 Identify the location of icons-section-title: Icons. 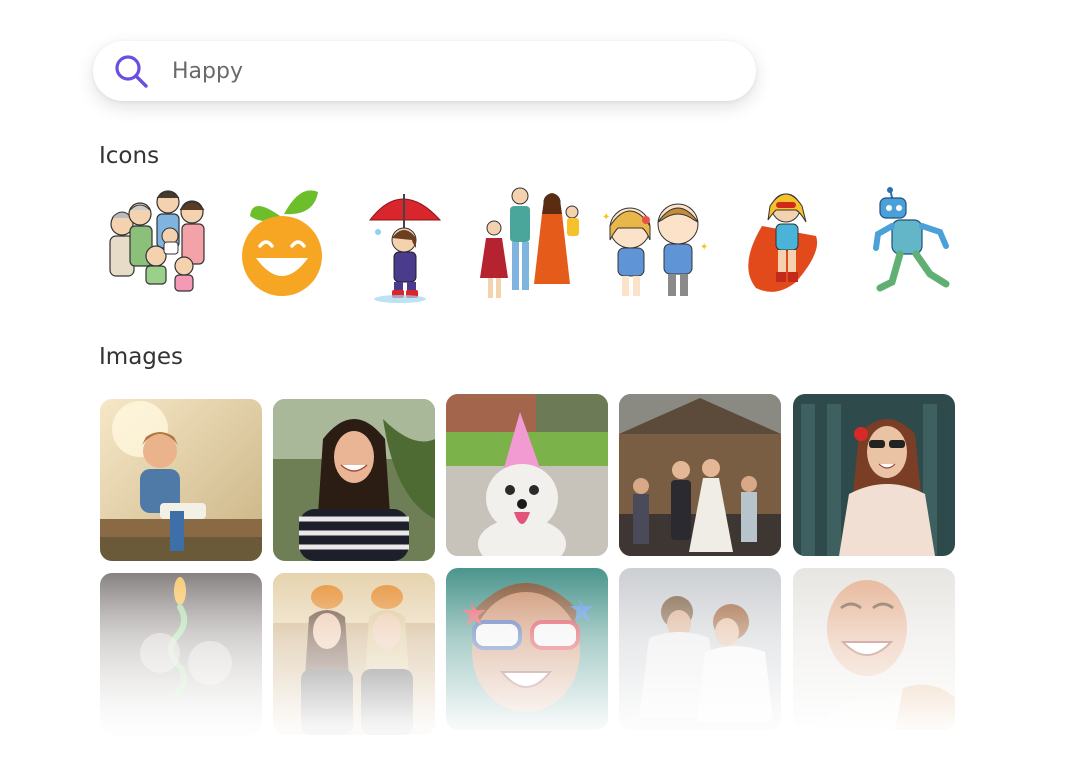
(129, 156).